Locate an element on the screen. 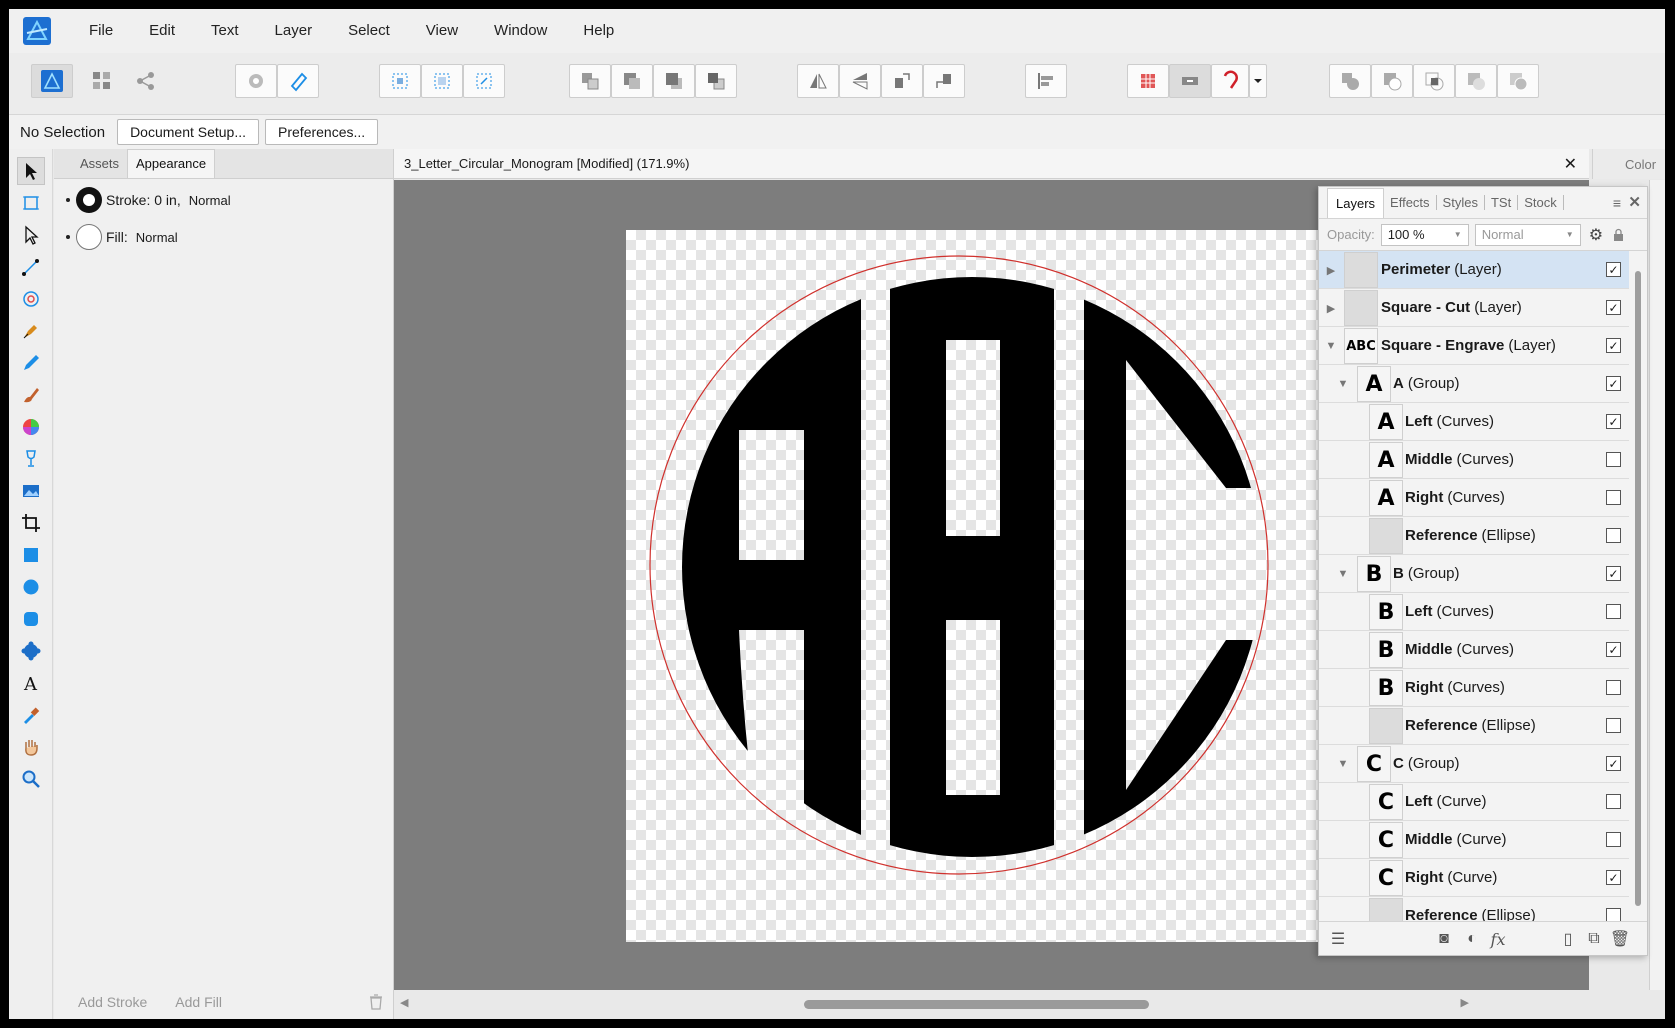  tab-tst: TSt is located at coordinates (1502, 202).